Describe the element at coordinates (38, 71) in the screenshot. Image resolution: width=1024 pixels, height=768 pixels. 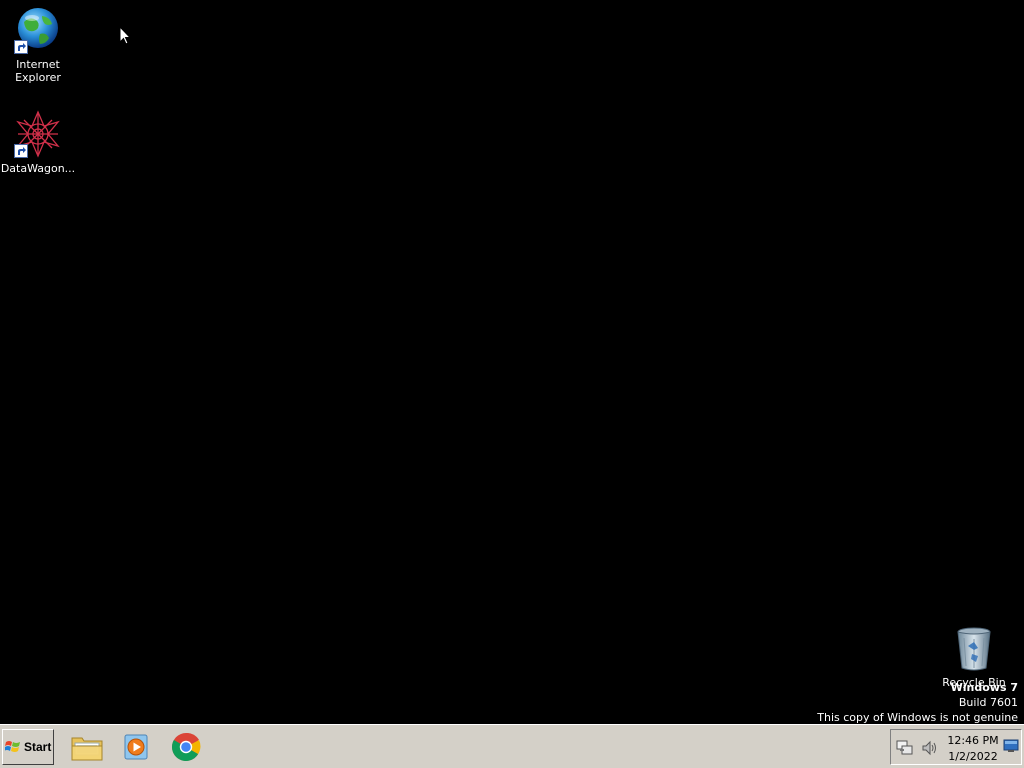
I see `desktop-icon-label: Internet Explorer` at that location.